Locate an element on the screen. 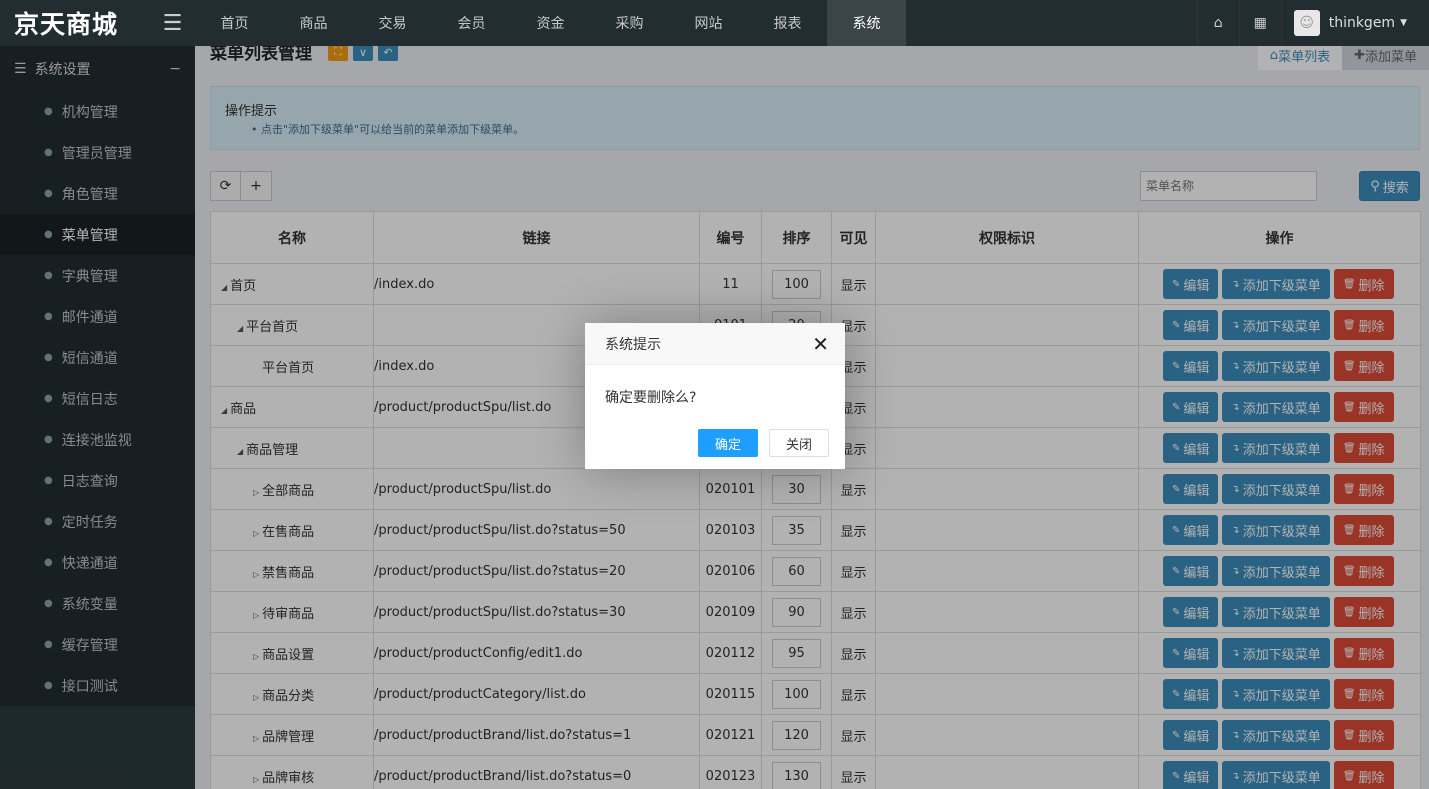 This screenshot has width=1429, height=789. avatar: ☺ is located at coordinates (1306, 23).